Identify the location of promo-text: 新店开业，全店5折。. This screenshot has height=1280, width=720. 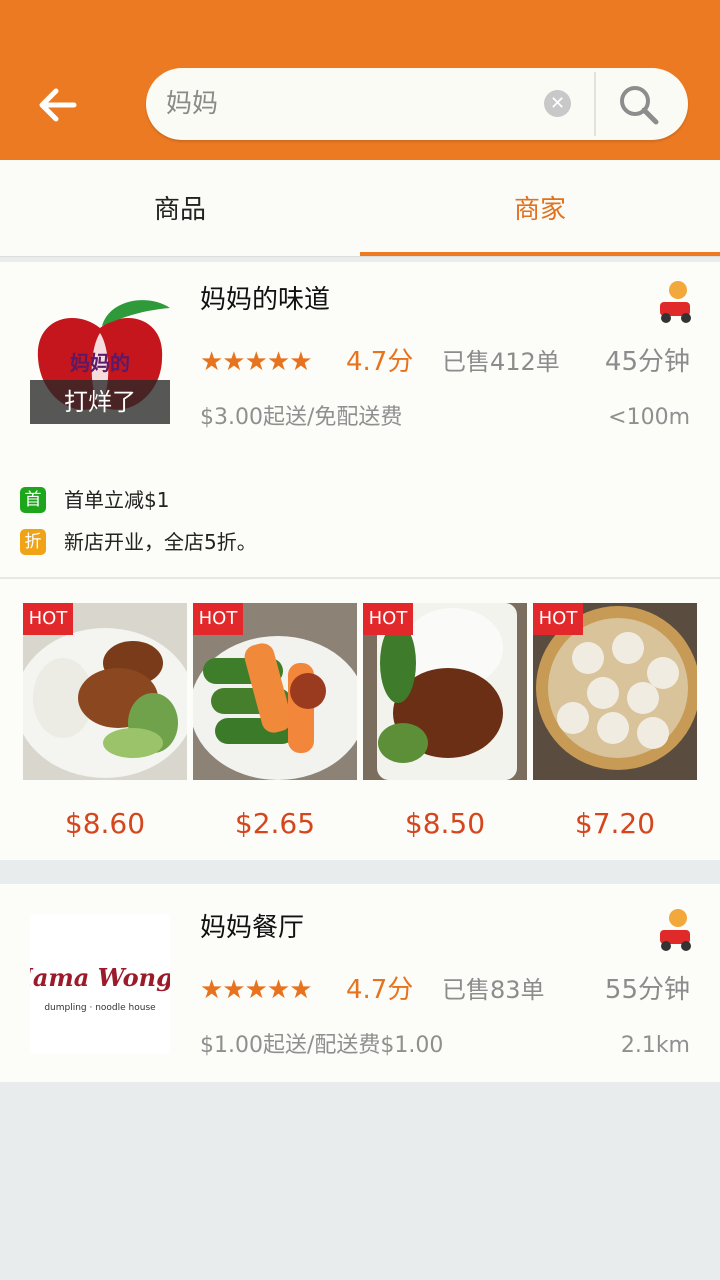
(160, 542).